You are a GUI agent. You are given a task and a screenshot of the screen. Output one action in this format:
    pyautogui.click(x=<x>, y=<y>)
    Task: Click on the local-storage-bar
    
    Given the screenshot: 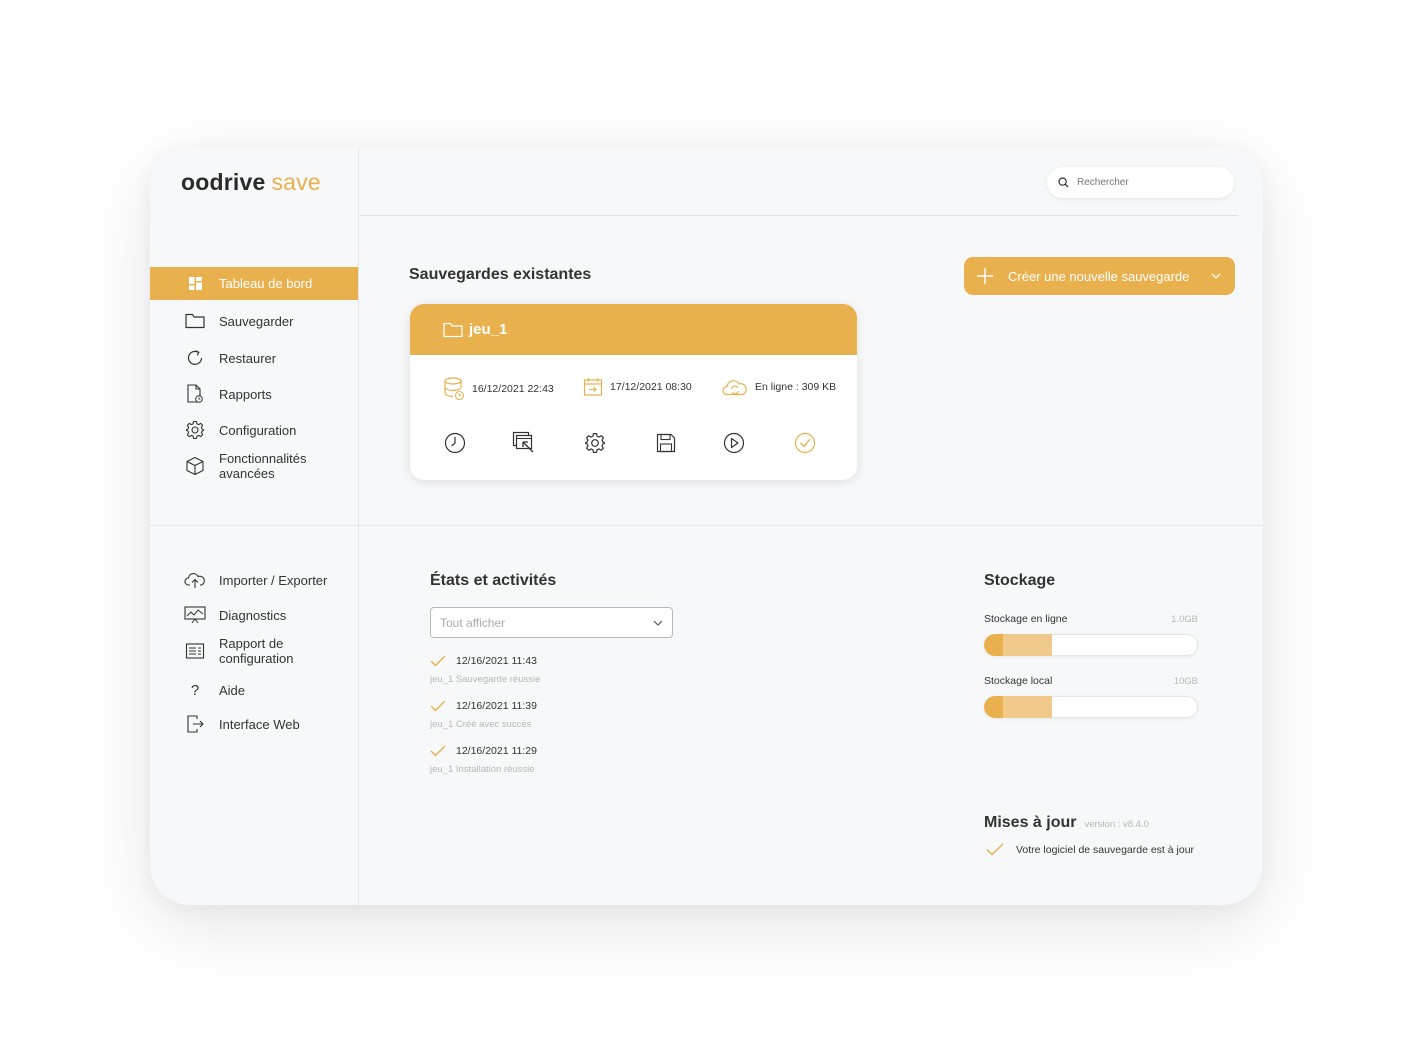 What is the action you would take?
    pyautogui.click(x=1091, y=707)
    